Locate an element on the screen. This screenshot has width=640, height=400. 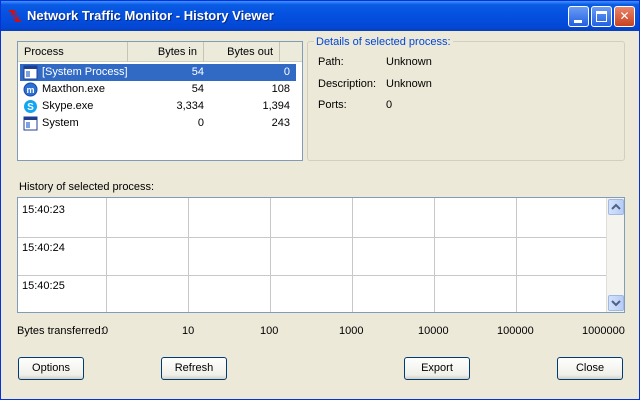
process-row: [System Process] 54 0 is located at coordinates (158, 72).